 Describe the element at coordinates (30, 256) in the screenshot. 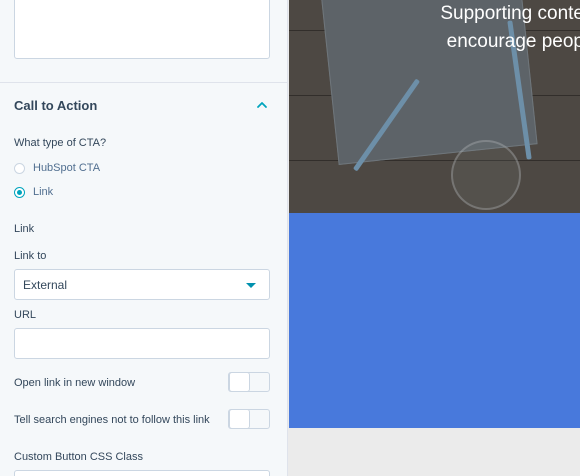

I see `link-to-label: Link to` at that location.